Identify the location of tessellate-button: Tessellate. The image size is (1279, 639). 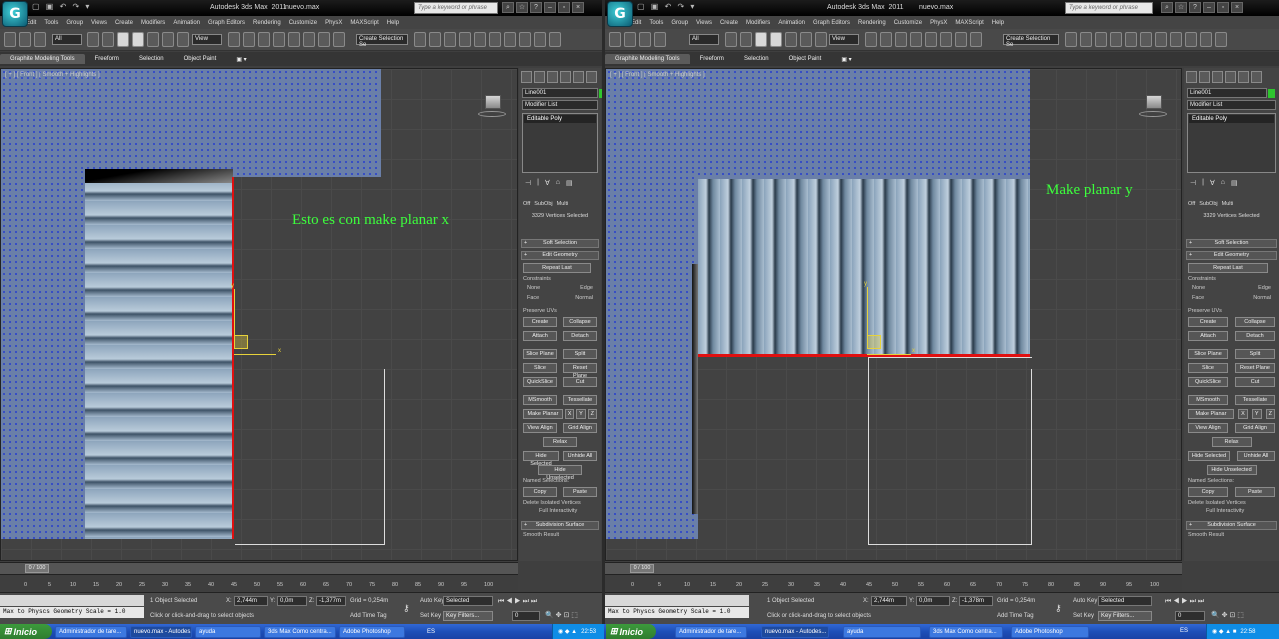
(1255, 400).